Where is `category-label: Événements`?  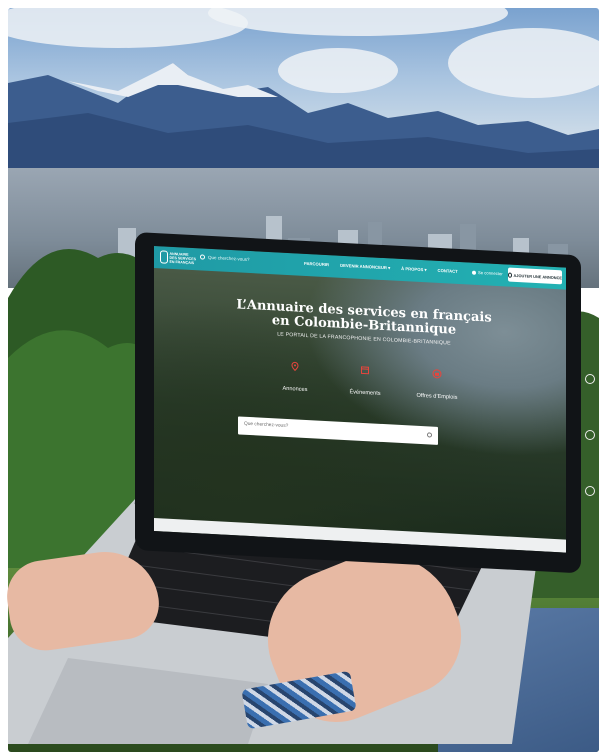
category-label: Événements is located at coordinates (365, 393).